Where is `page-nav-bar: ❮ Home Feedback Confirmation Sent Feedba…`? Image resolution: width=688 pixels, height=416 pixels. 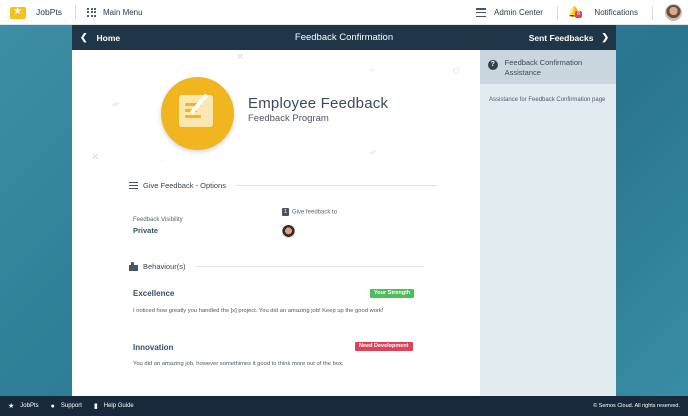 page-nav-bar: ❮ Home Feedback Confirmation Sent Feedba… is located at coordinates (344, 37).